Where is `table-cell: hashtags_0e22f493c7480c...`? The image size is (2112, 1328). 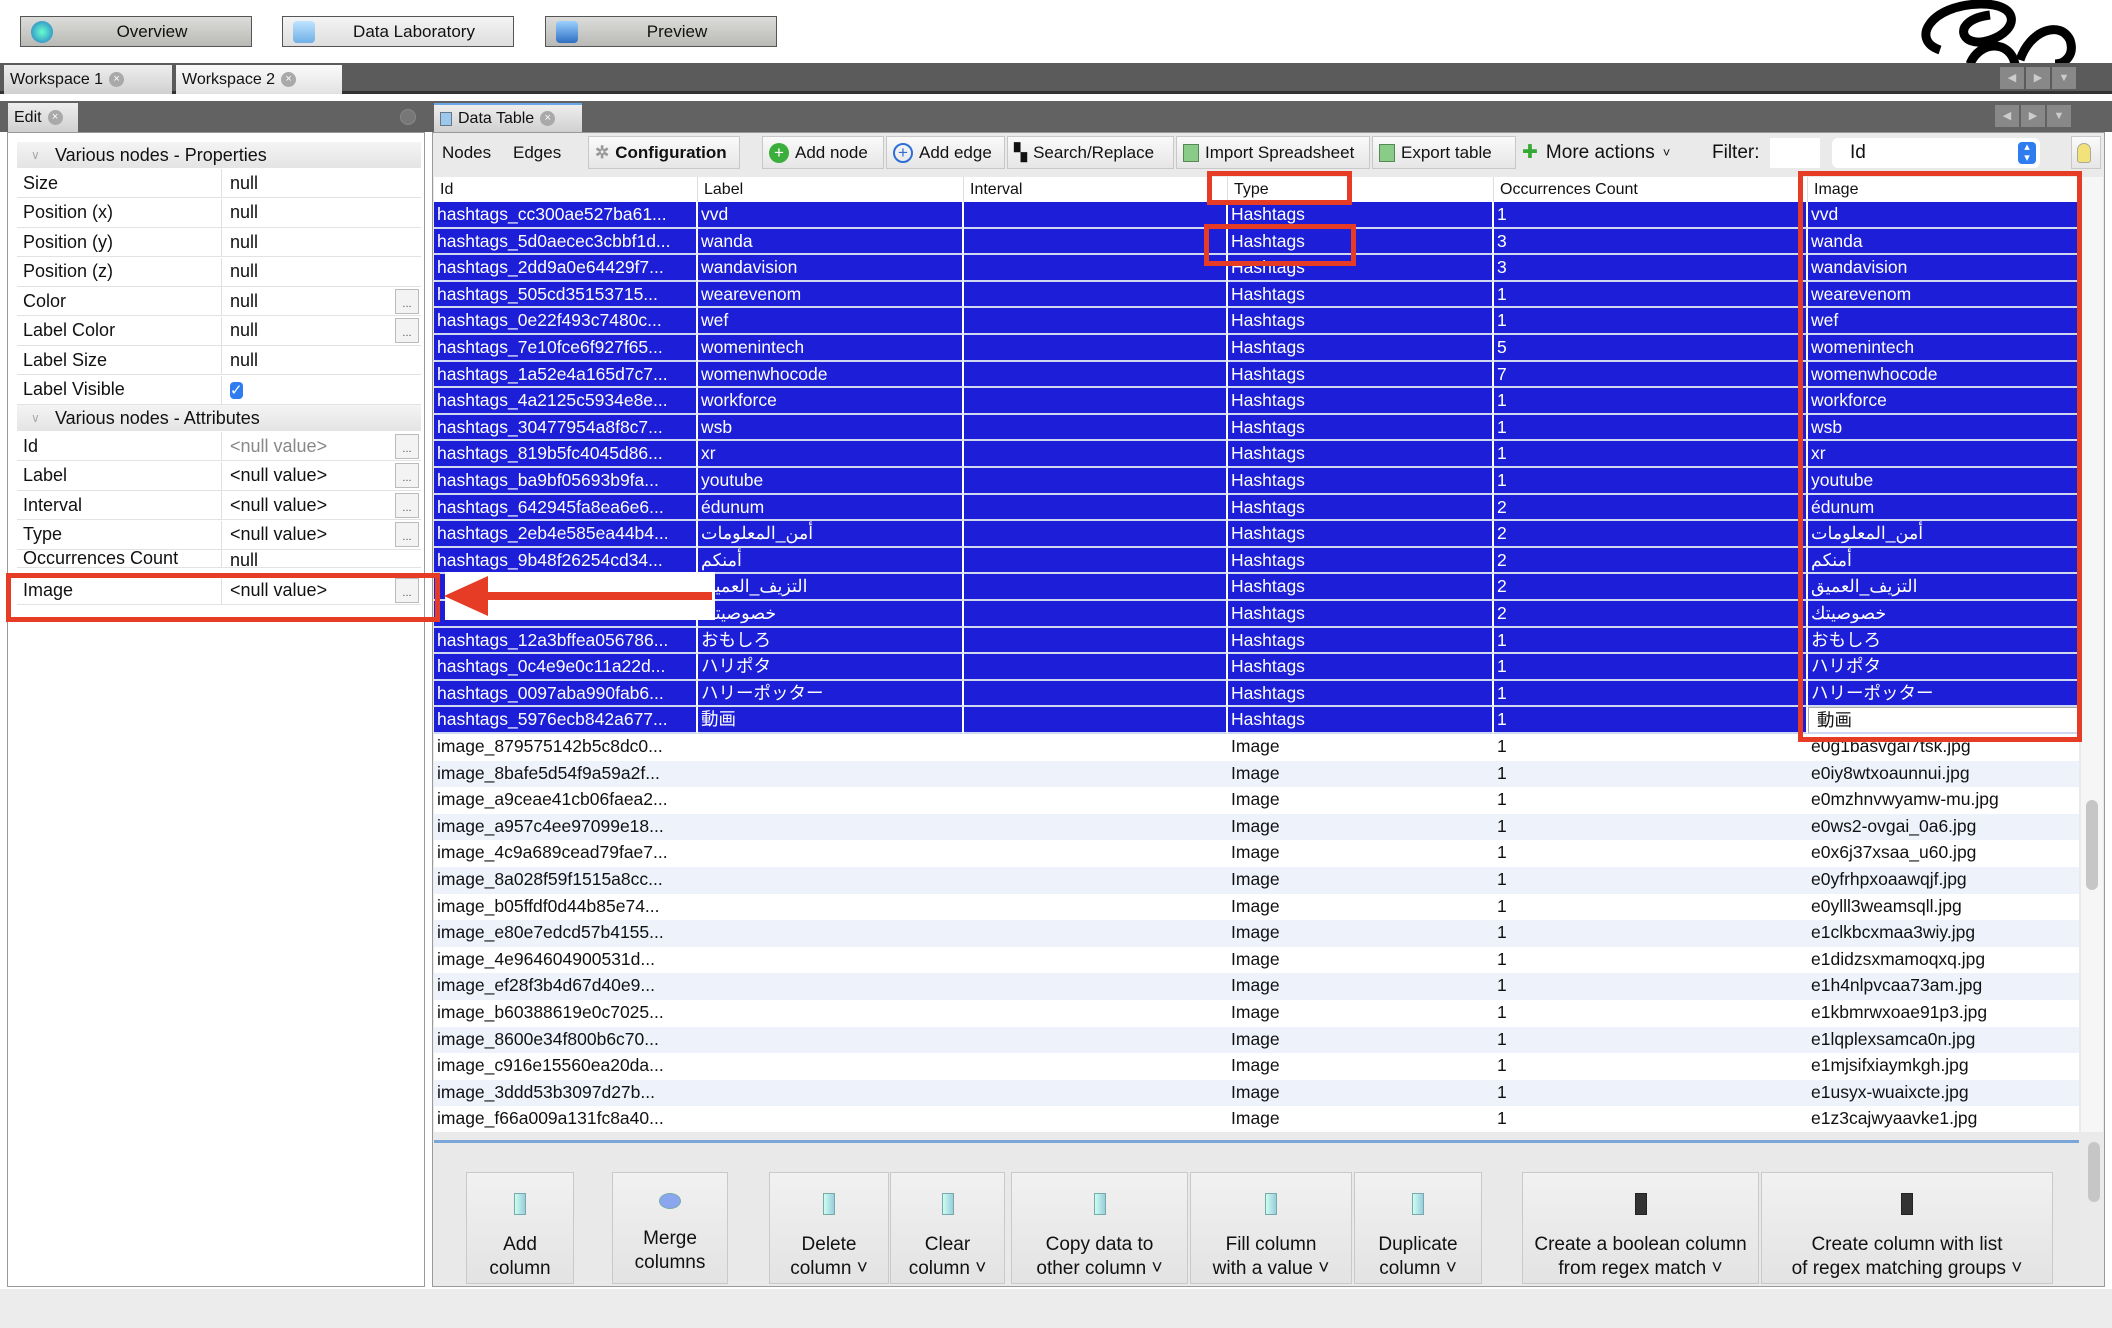 table-cell: hashtags_0e22f493c7480c... is located at coordinates (566, 321).